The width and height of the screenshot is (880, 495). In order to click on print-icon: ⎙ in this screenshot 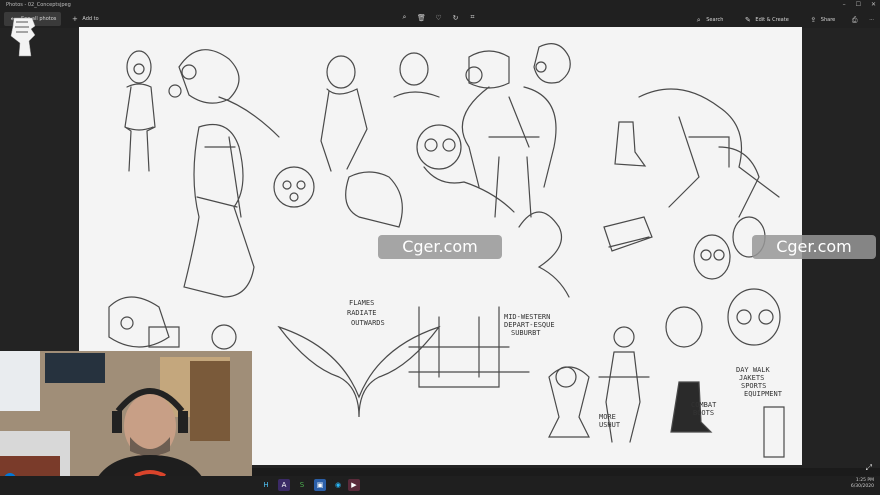, I will do `click(854, 20)`.